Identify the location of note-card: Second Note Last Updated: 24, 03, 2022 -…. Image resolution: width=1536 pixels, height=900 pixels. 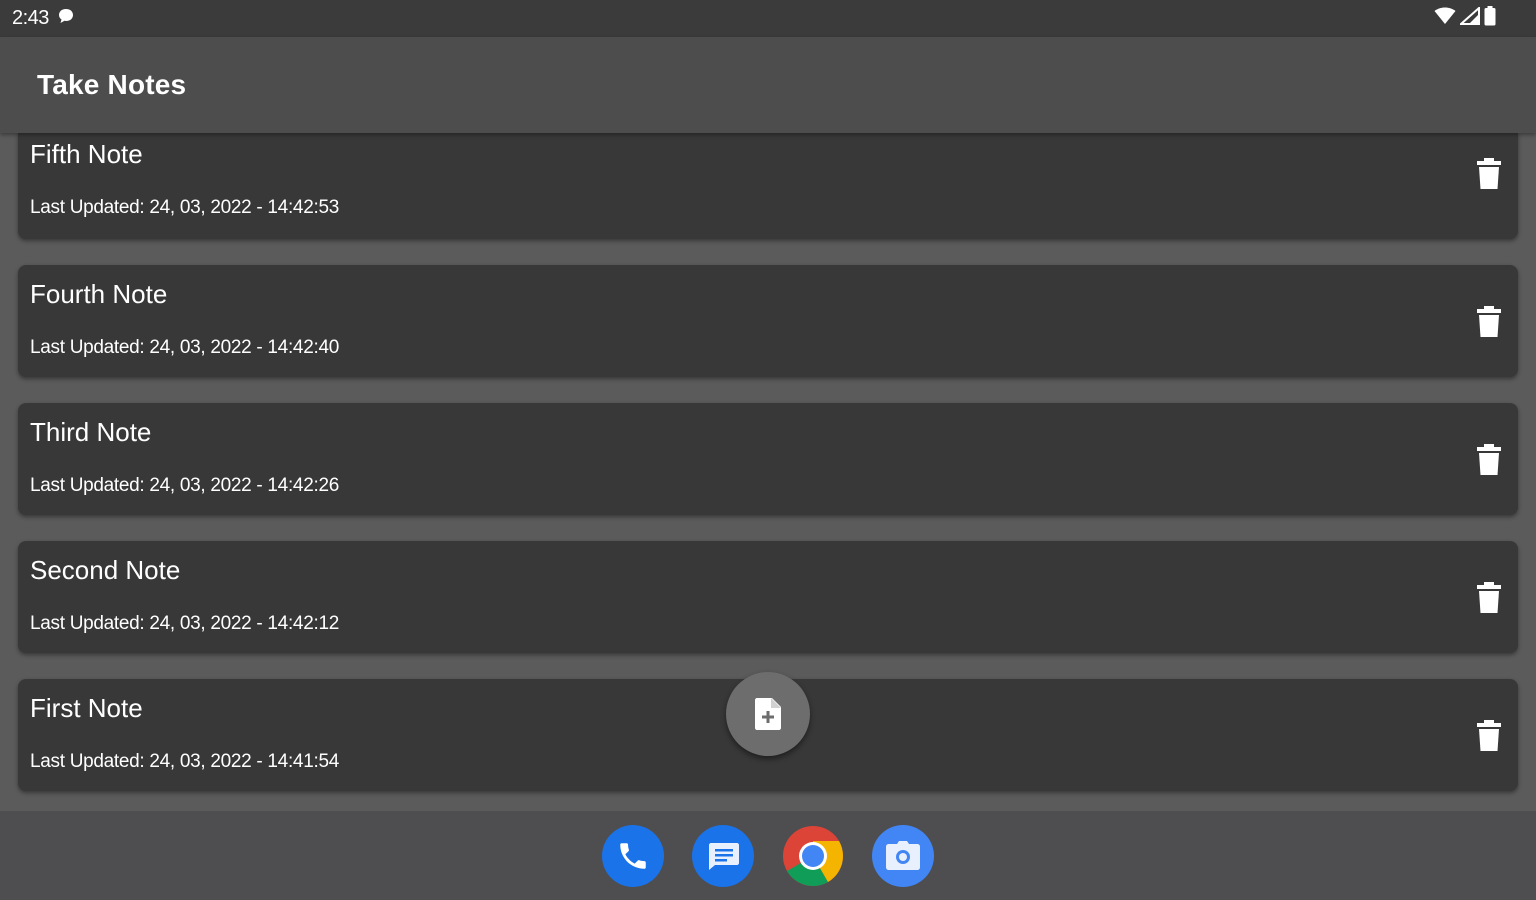
(768, 597).